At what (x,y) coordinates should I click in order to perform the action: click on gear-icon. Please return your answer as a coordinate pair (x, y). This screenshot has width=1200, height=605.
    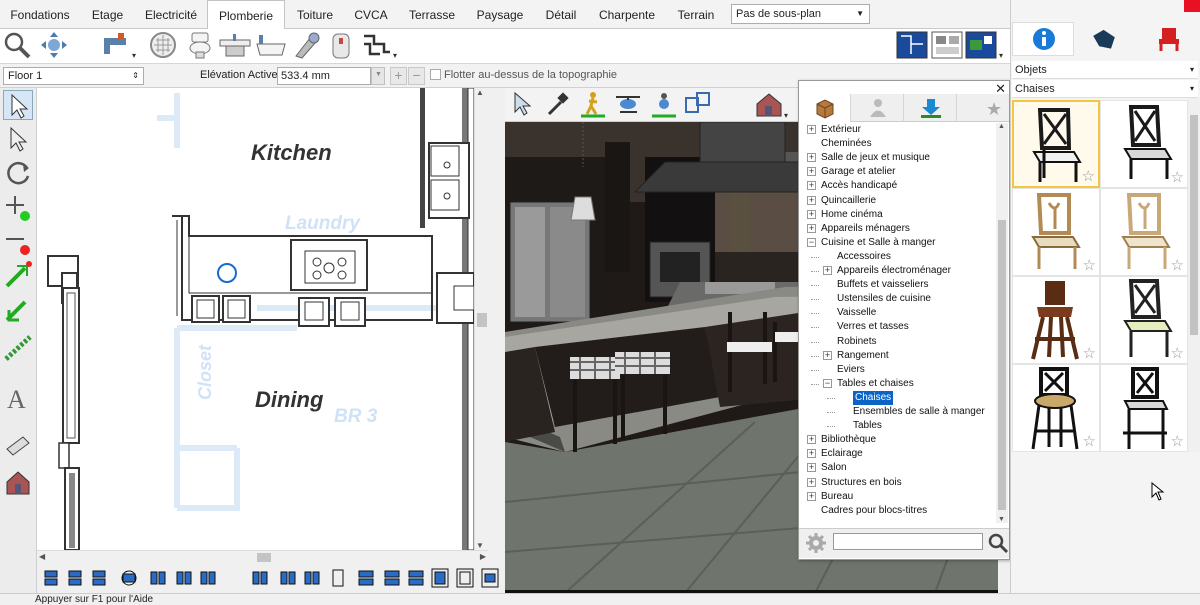
    Looking at the image, I should click on (816, 543).